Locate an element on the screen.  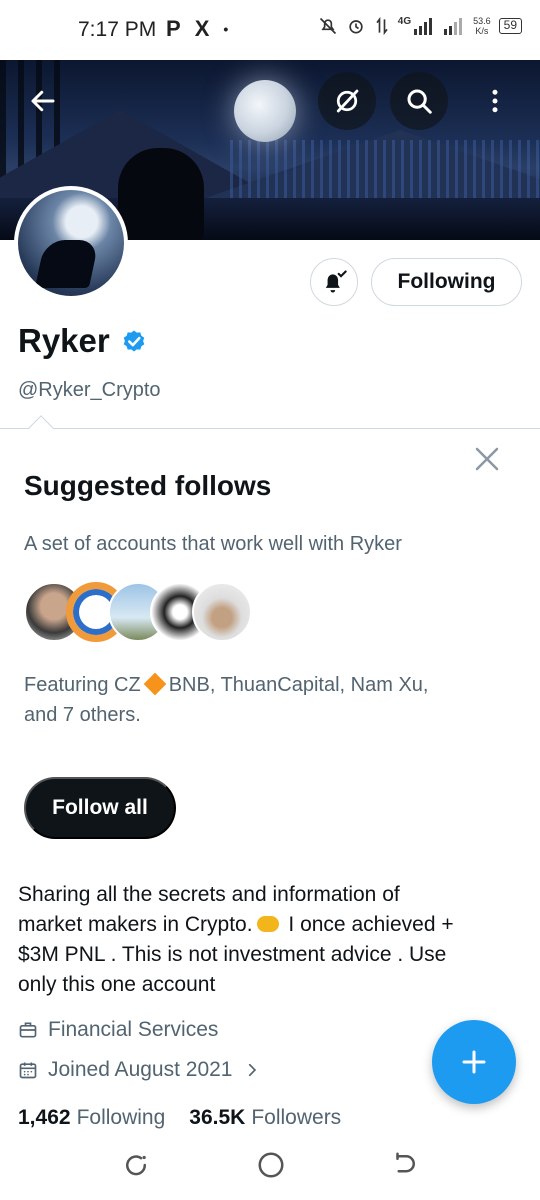
mute-icon is located at coordinates (327, 26).